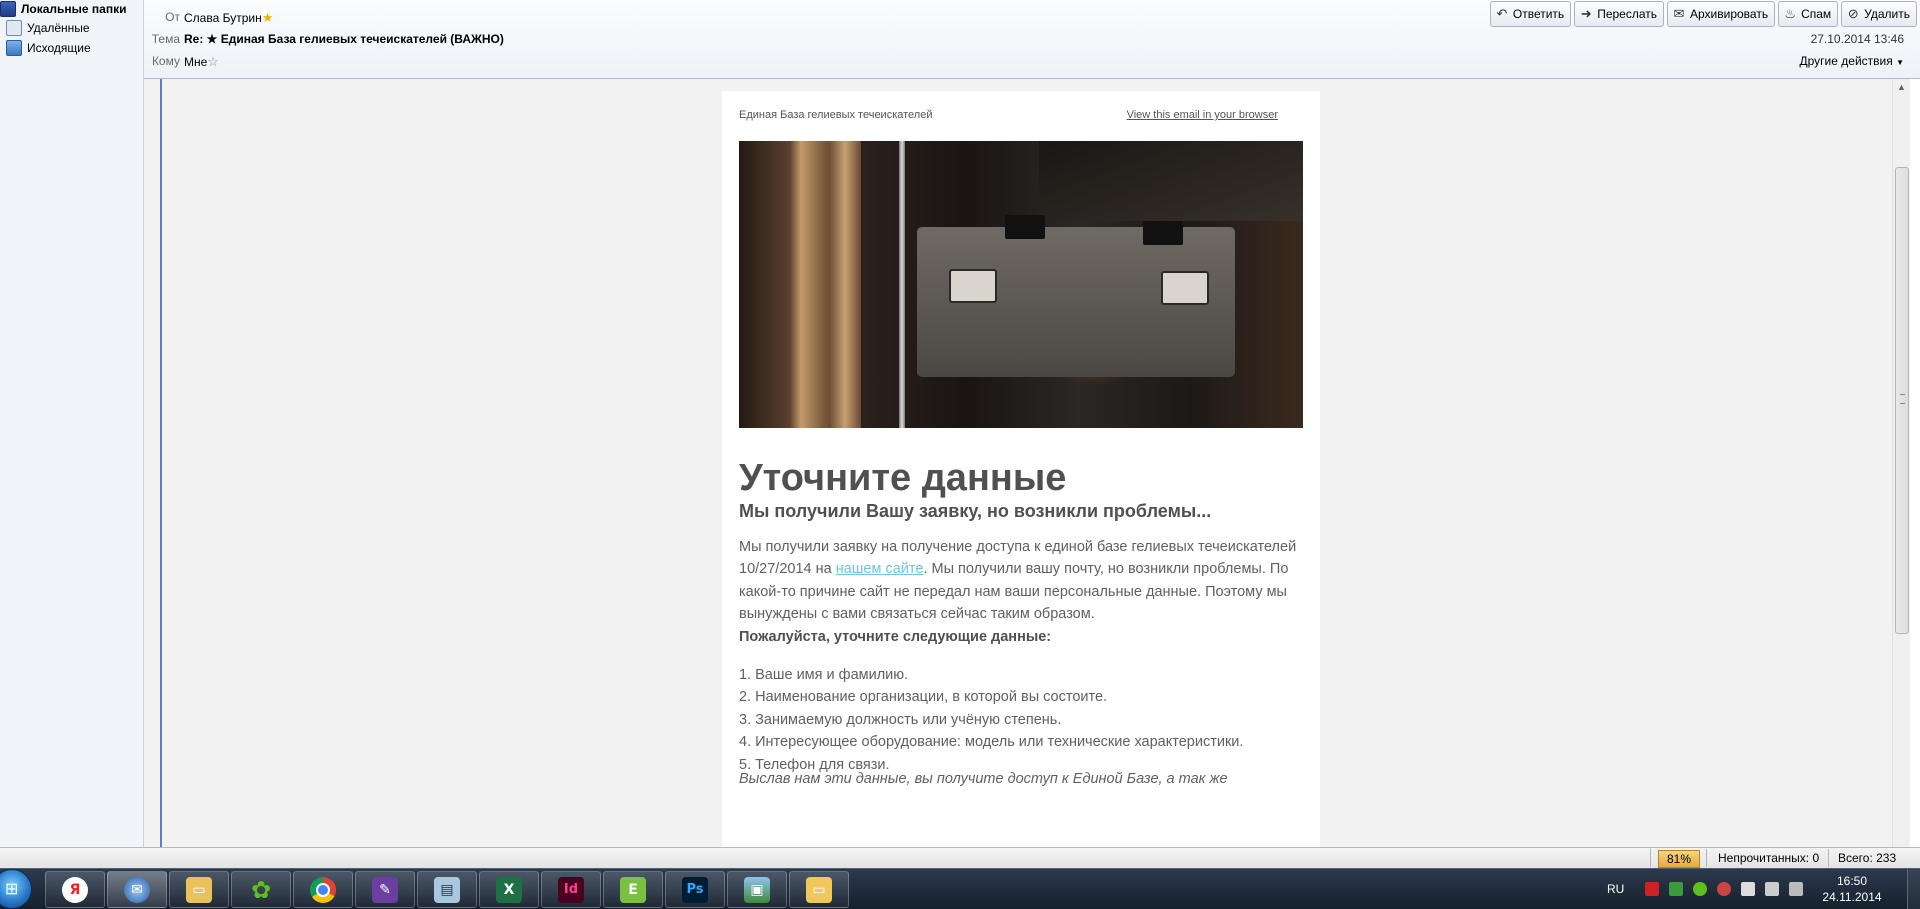  Describe the element at coordinates (880, 569) in the screenshot. I see `site-link: нашем сайте` at that location.